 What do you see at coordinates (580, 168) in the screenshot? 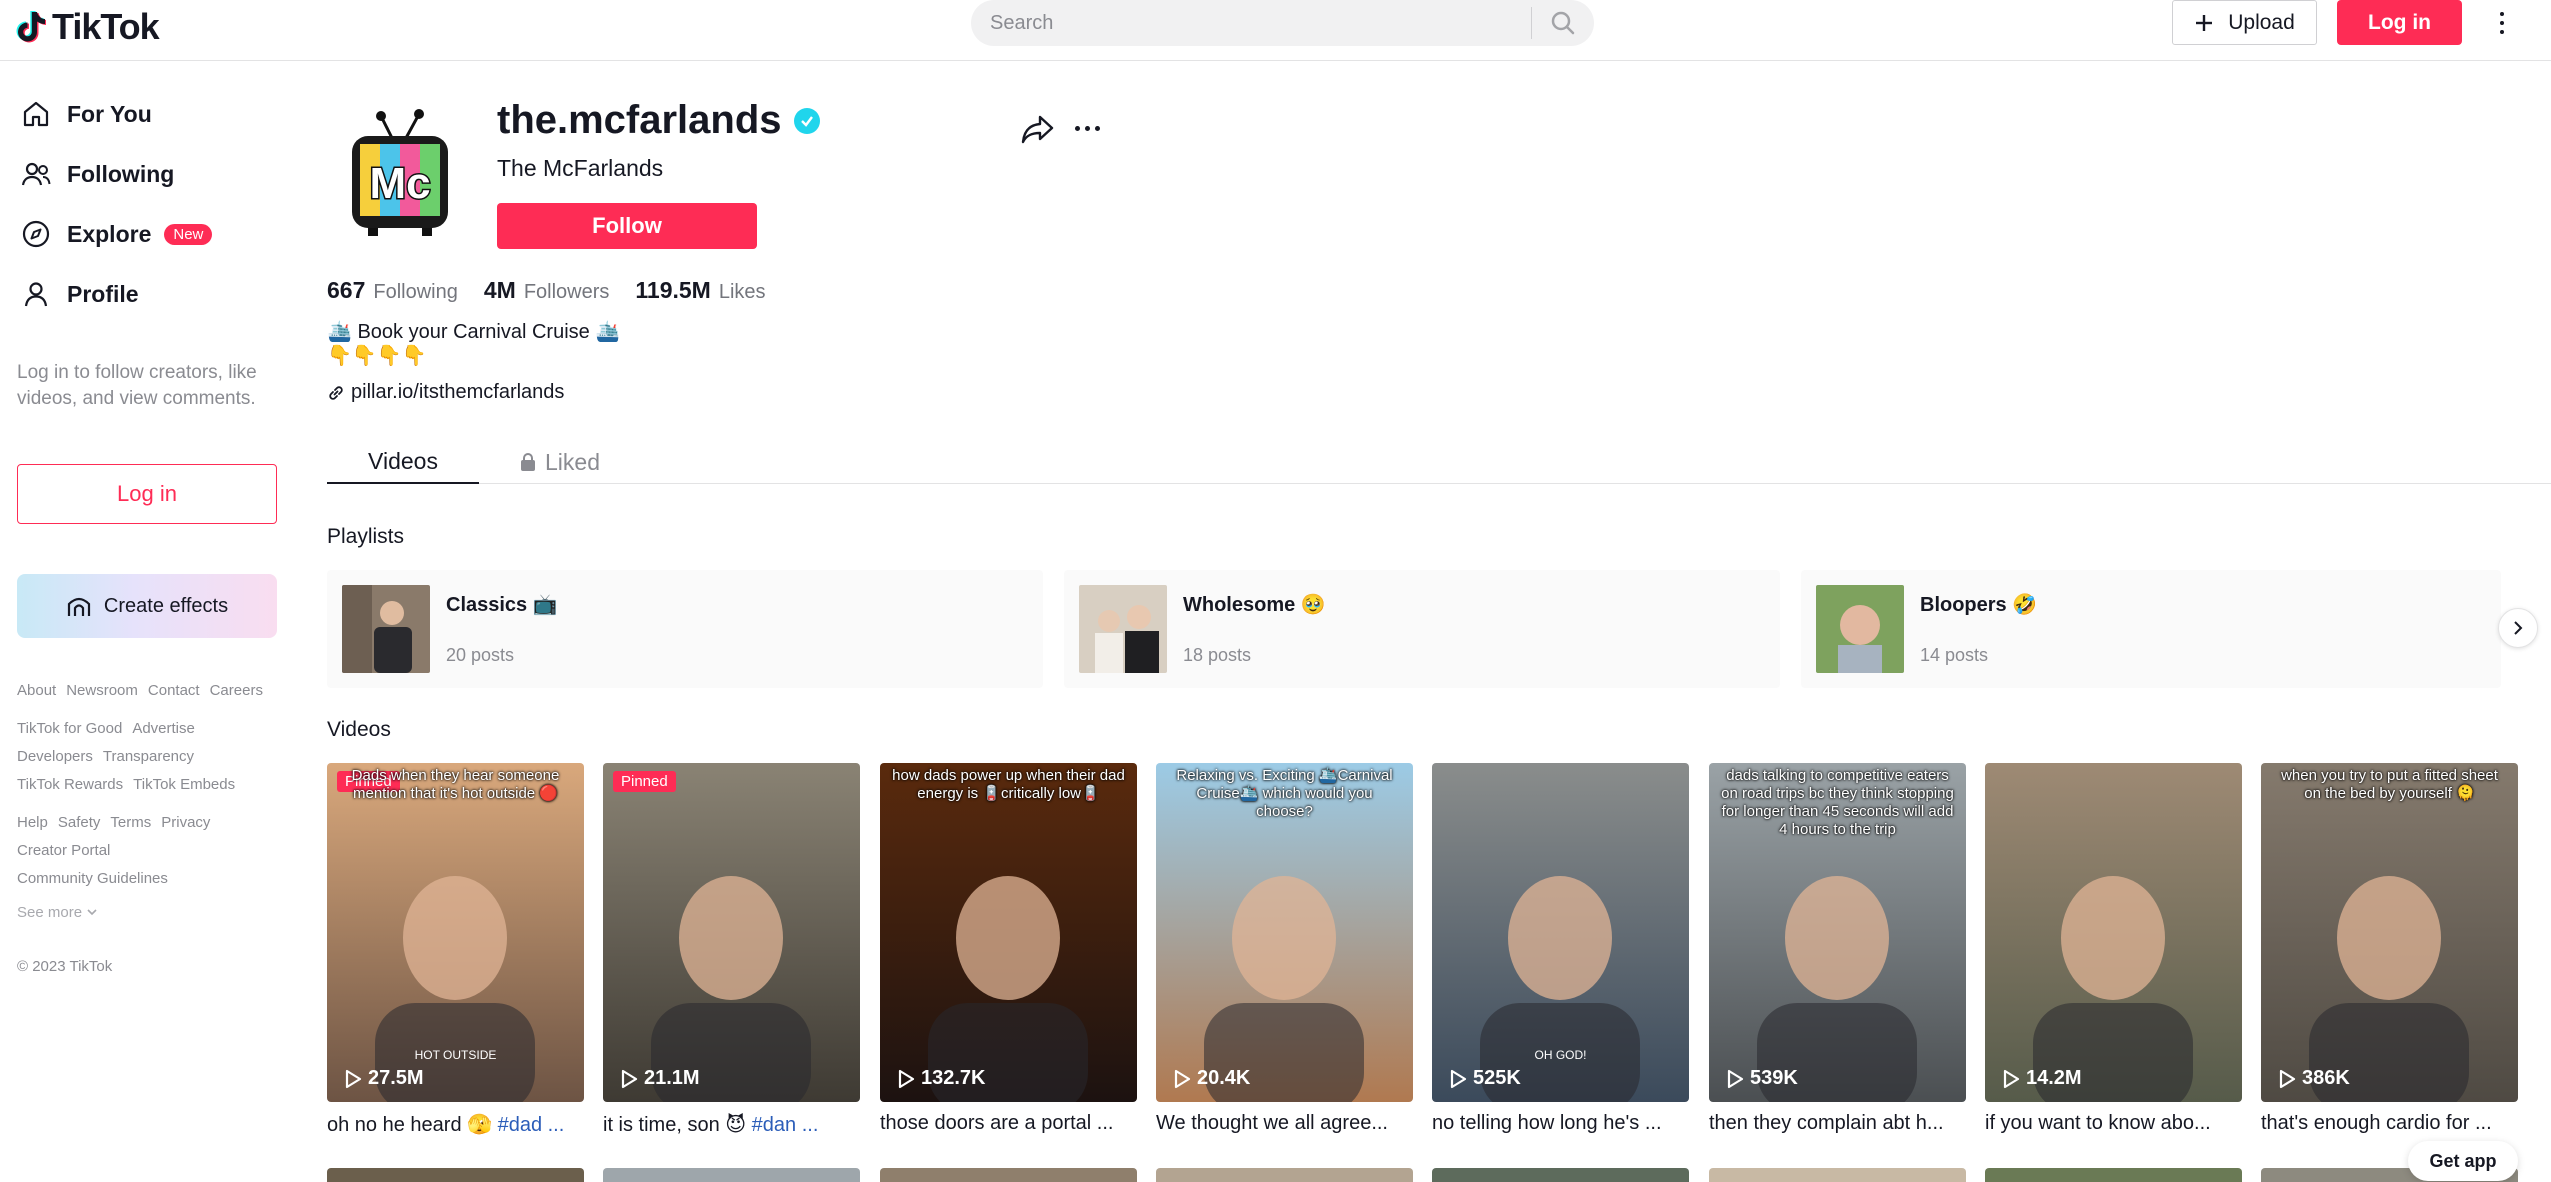
I see `profile-display-name: The McFarlands` at bounding box center [580, 168].